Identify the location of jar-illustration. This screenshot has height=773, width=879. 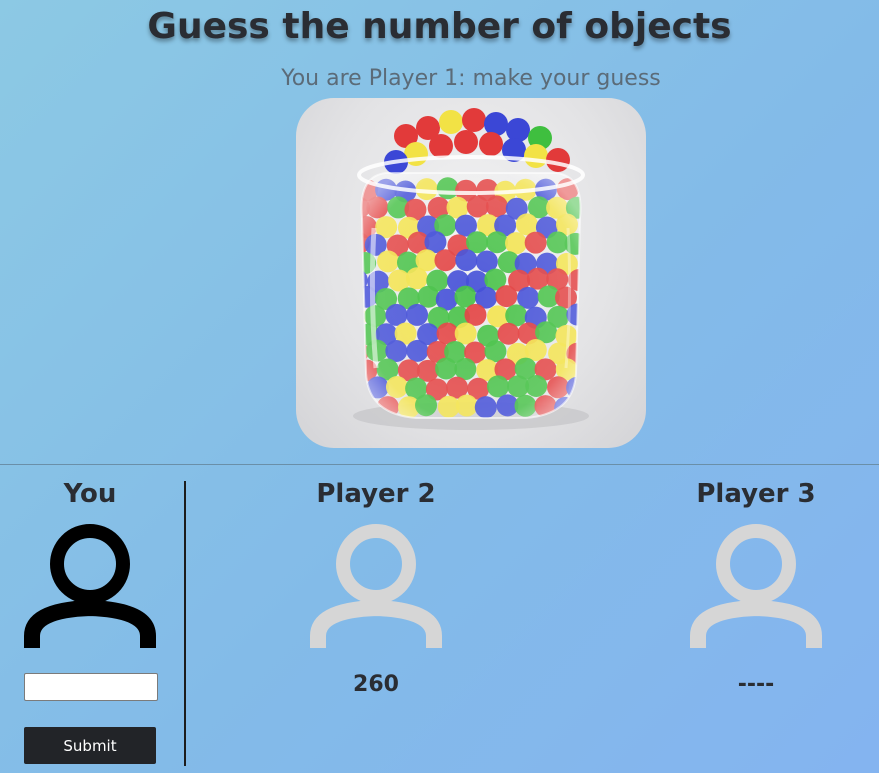
(471, 269).